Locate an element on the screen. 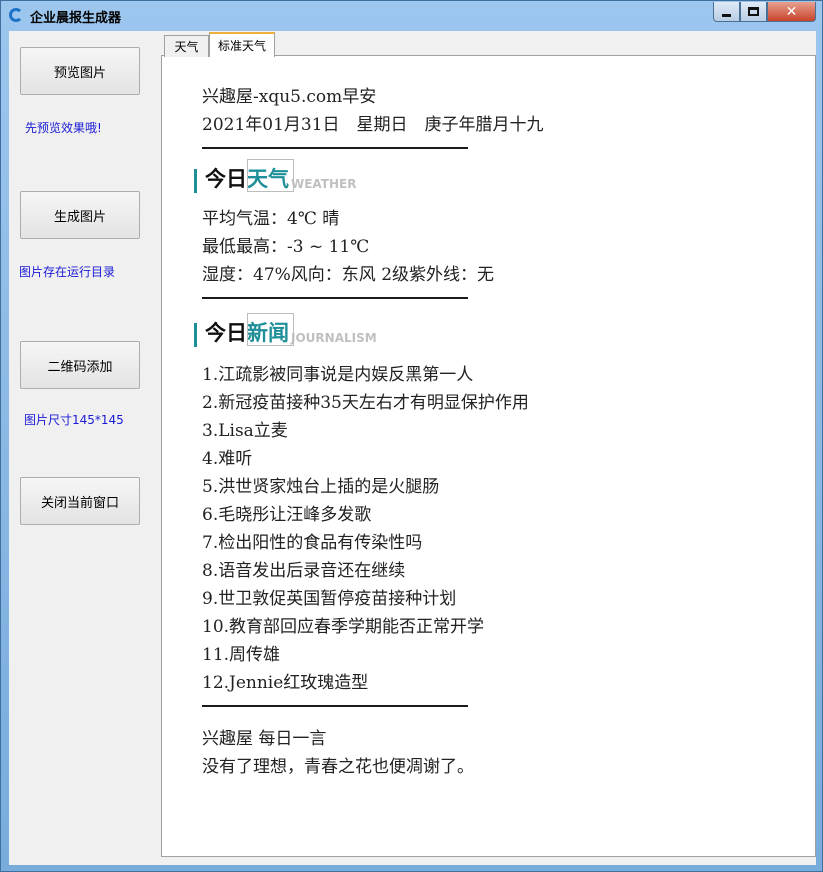 The height and width of the screenshot is (872, 823). quote-text: 没有了理想，青春之花也便凋谢了。 is located at coordinates (338, 767).